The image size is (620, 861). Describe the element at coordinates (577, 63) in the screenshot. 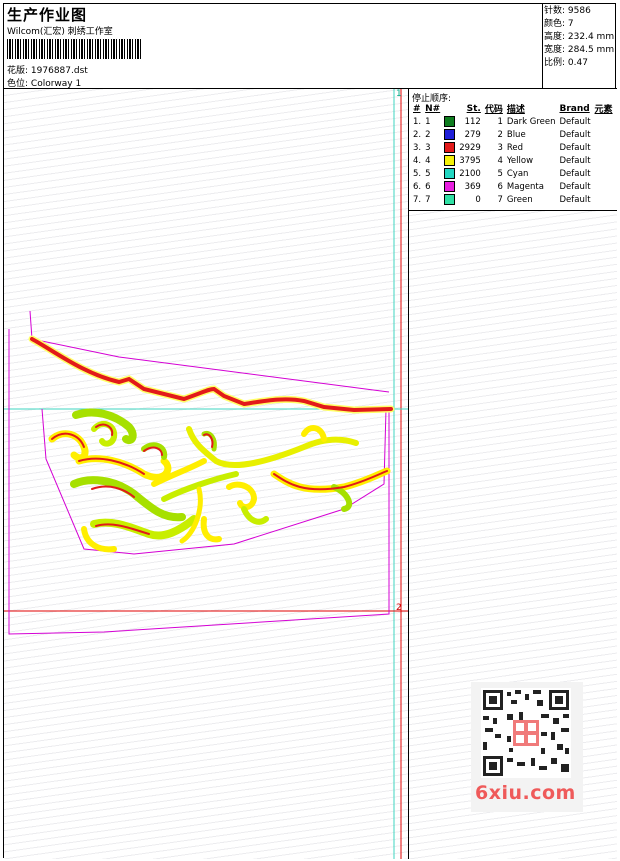

I see `stat-value: 0.47` at that location.